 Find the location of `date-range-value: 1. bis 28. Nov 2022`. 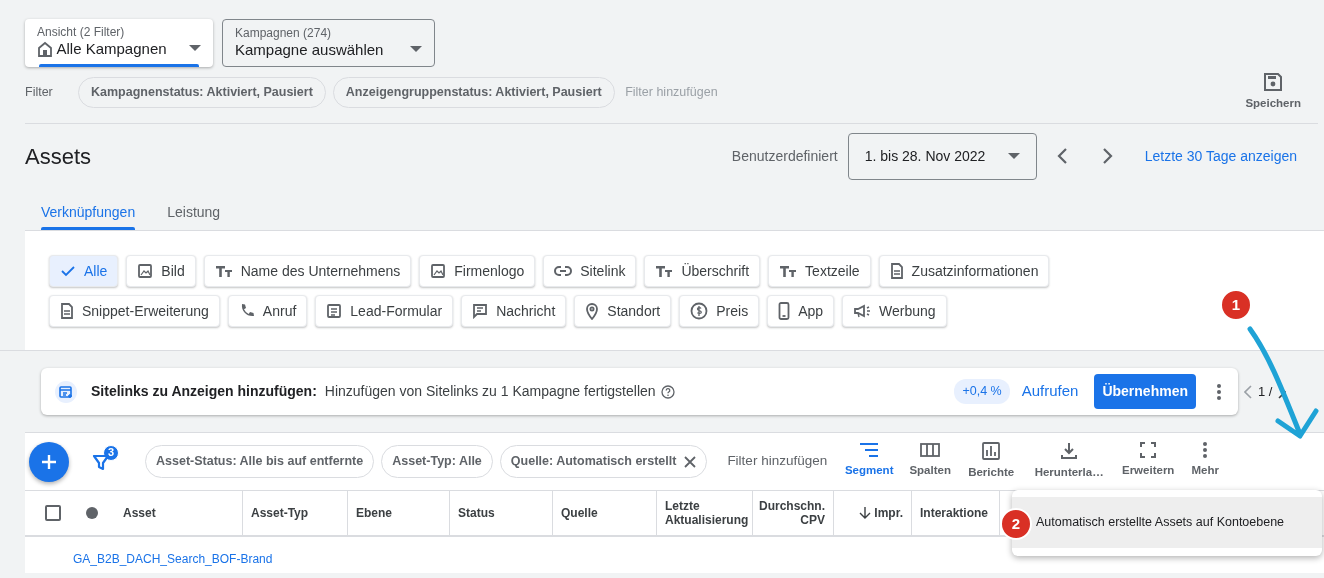

date-range-value: 1. bis 28. Nov 2022 is located at coordinates (925, 156).